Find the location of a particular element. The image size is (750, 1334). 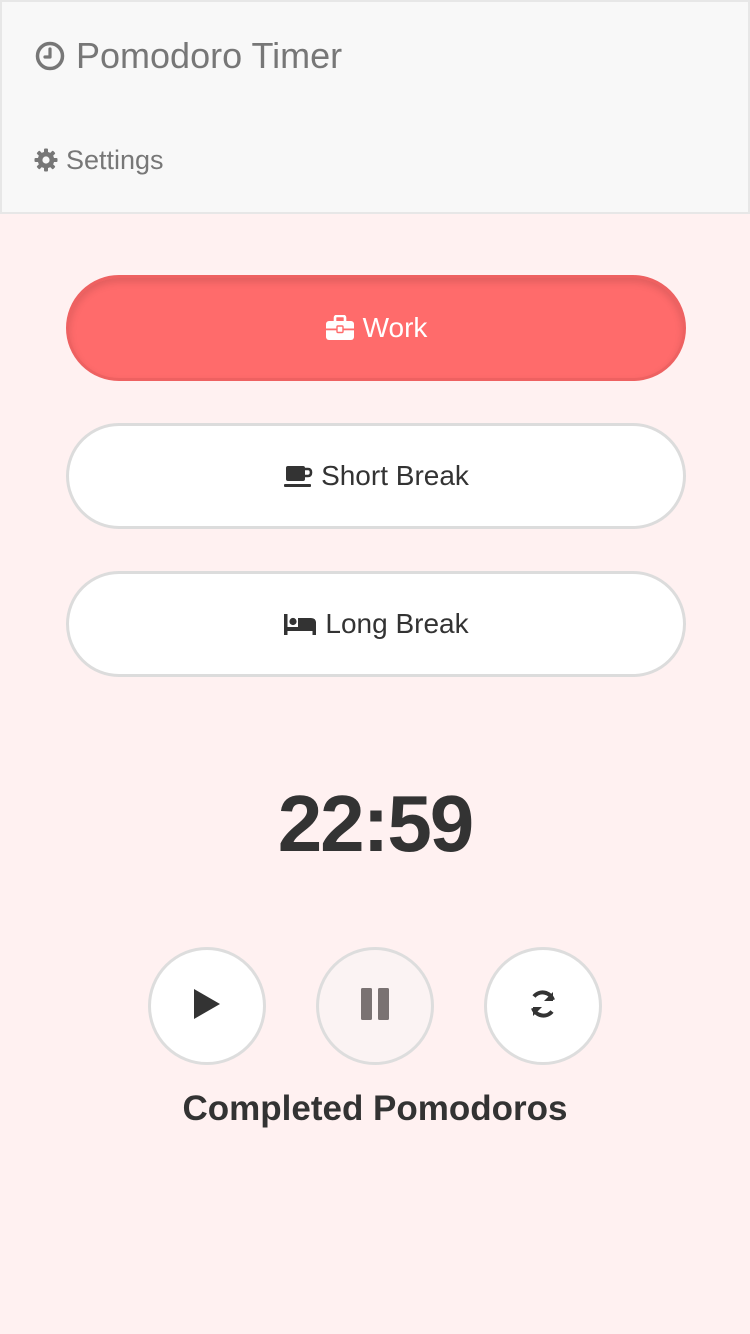

timer-display: 22:59 is located at coordinates (376, 823).